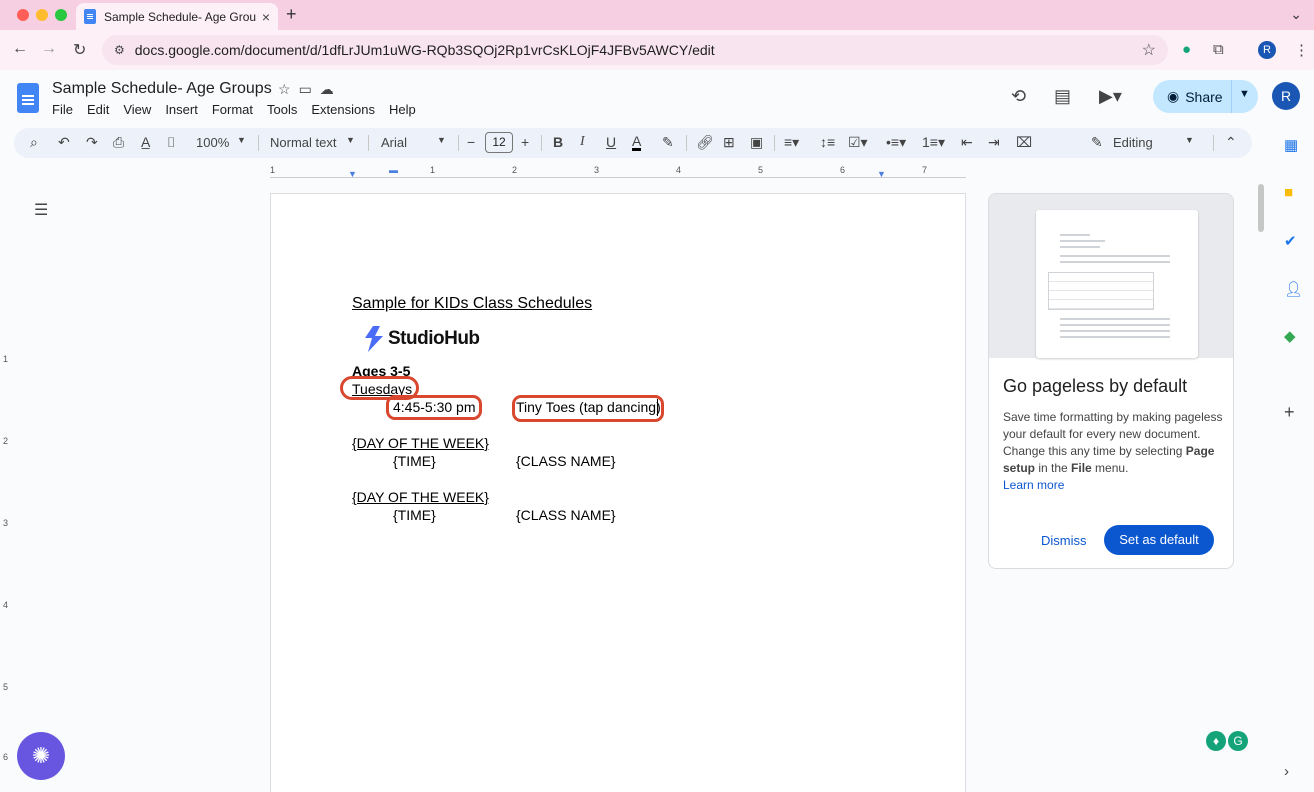 The height and width of the screenshot is (792, 1314). What do you see at coordinates (137, 109) in the screenshot?
I see `menu-view: View` at bounding box center [137, 109].